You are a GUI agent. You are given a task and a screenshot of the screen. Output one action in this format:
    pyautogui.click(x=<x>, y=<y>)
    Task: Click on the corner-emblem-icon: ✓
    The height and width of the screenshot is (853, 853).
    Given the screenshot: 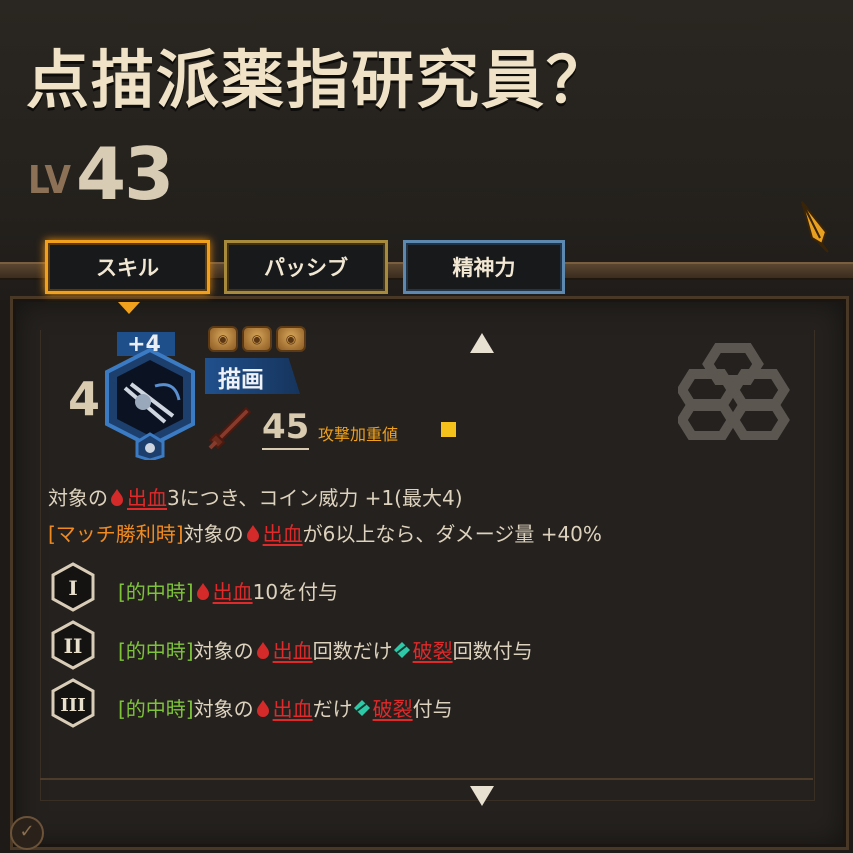 What is the action you would take?
    pyautogui.click(x=27, y=833)
    